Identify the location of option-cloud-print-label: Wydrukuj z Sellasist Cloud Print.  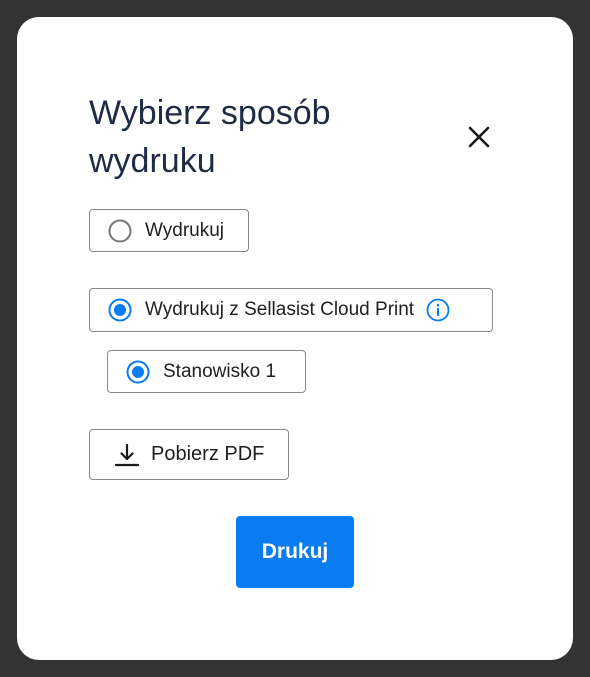
(280, 309).